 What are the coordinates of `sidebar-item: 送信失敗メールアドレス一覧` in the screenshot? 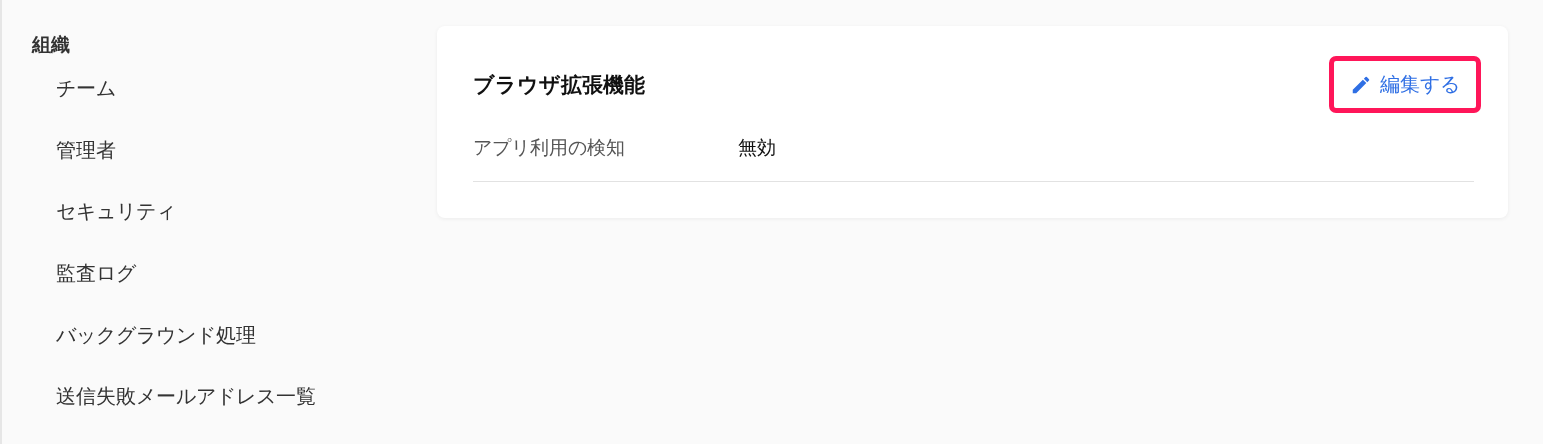 It's located at (234, 413).